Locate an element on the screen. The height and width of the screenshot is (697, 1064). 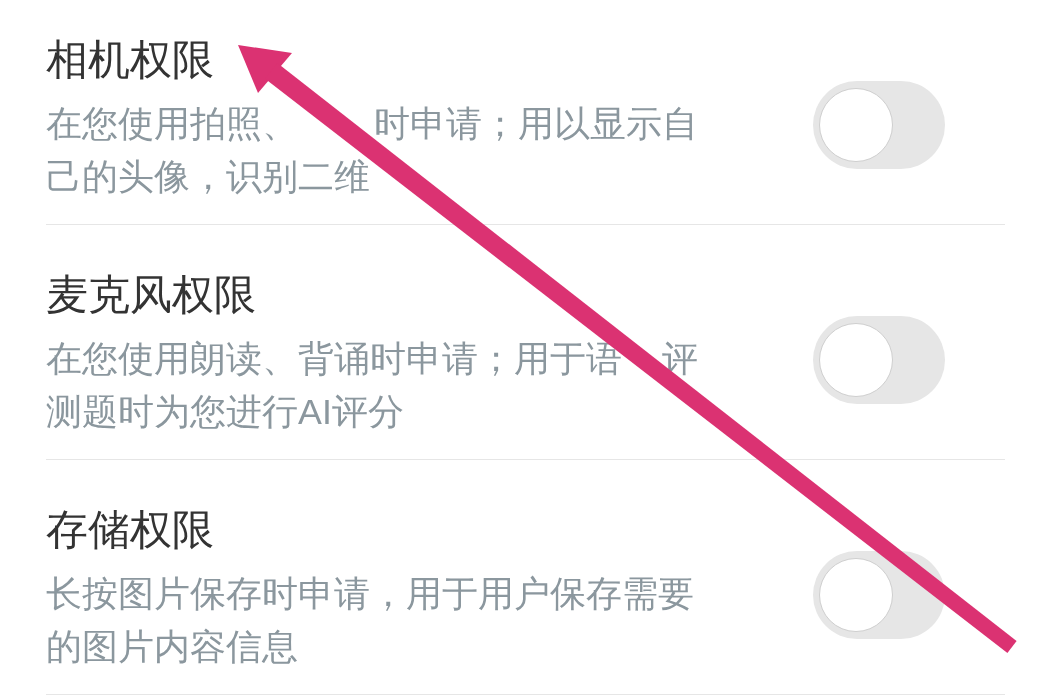
permission-description: 在您使用朗读、背诵时申请；用于语 is located at coordinates (334, 359).